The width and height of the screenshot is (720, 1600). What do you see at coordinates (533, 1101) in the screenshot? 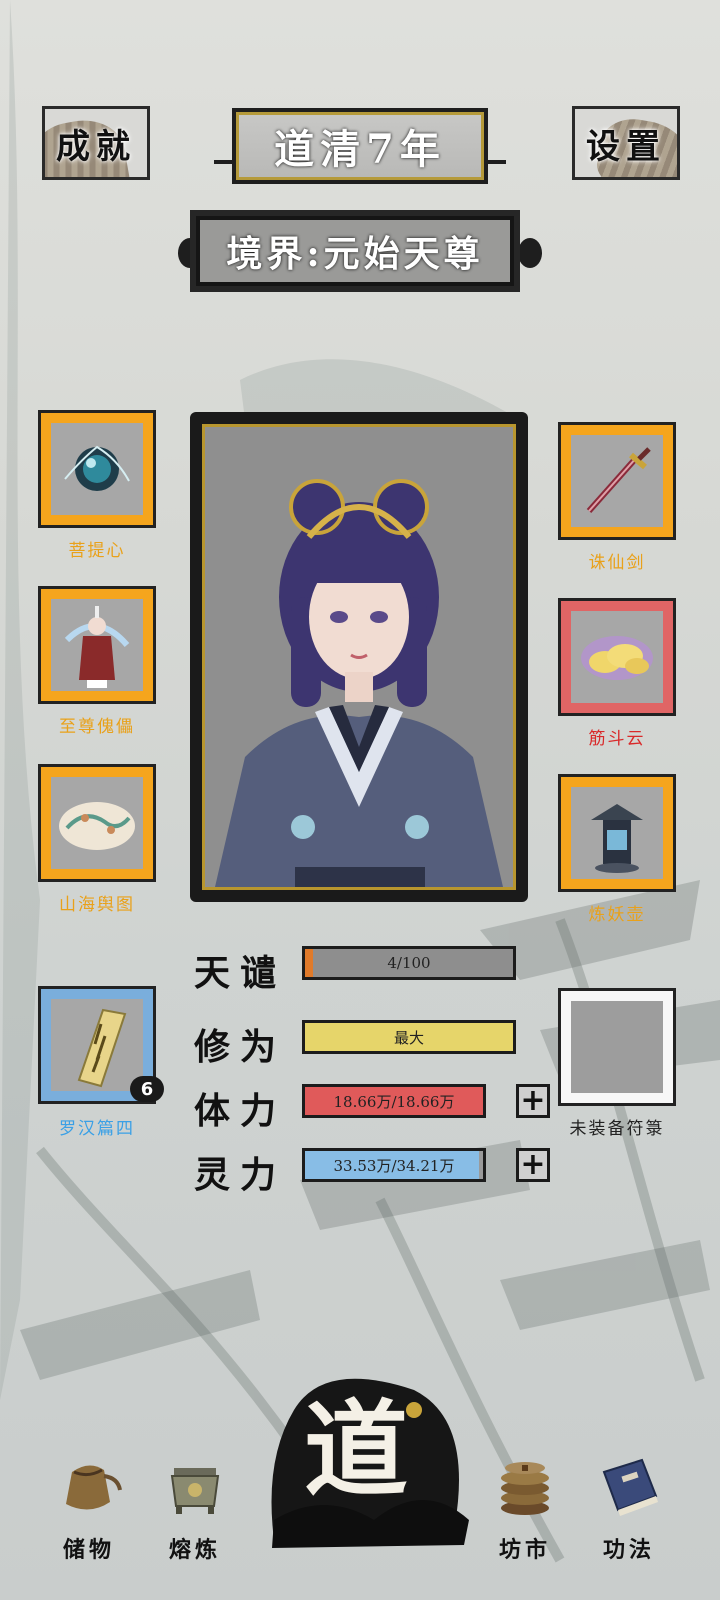
I see `tili-plus-button: +` at bounding box center [533, 1101].